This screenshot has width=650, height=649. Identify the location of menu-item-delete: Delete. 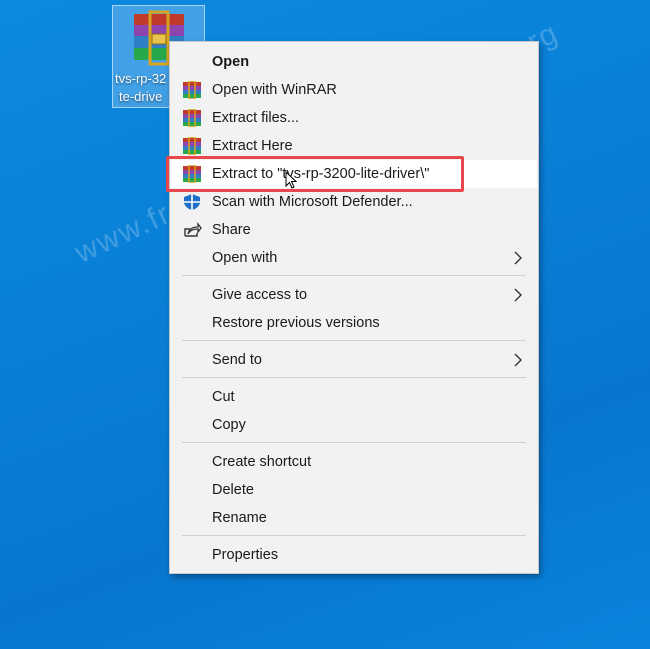
(354, 490).